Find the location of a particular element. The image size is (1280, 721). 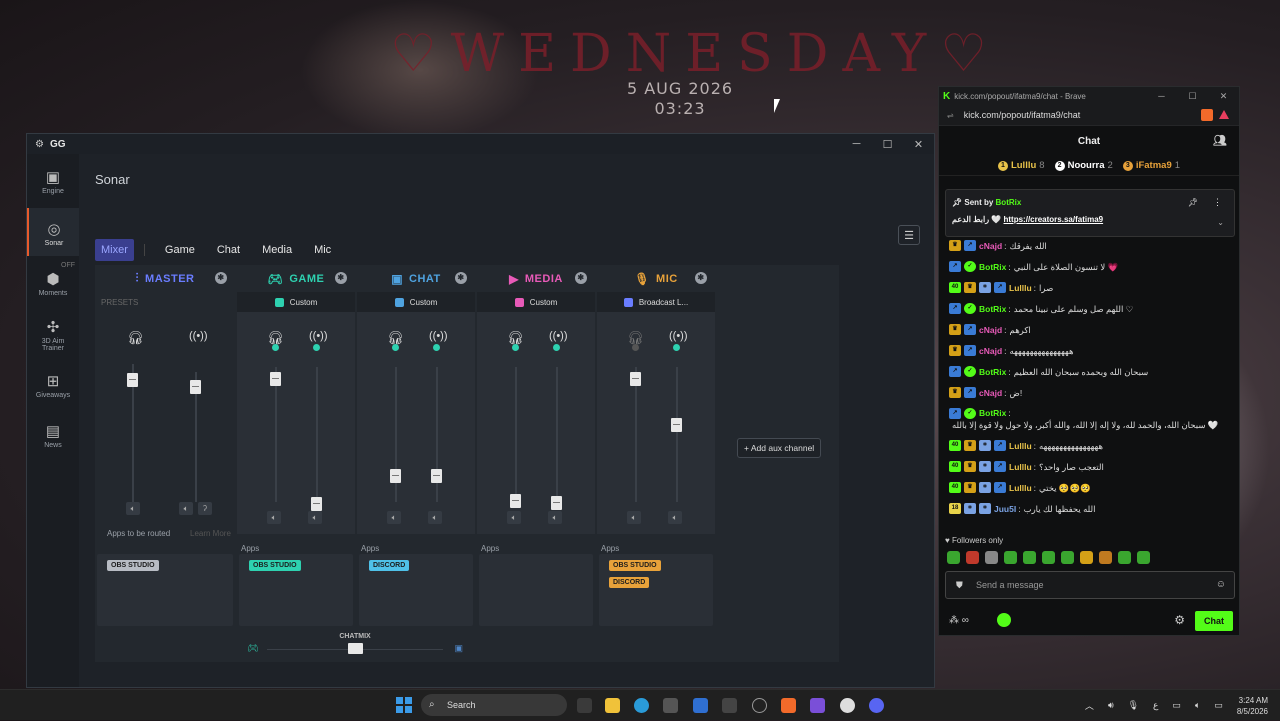

ear-icon: ʔ is located at coordinates (205, 508).